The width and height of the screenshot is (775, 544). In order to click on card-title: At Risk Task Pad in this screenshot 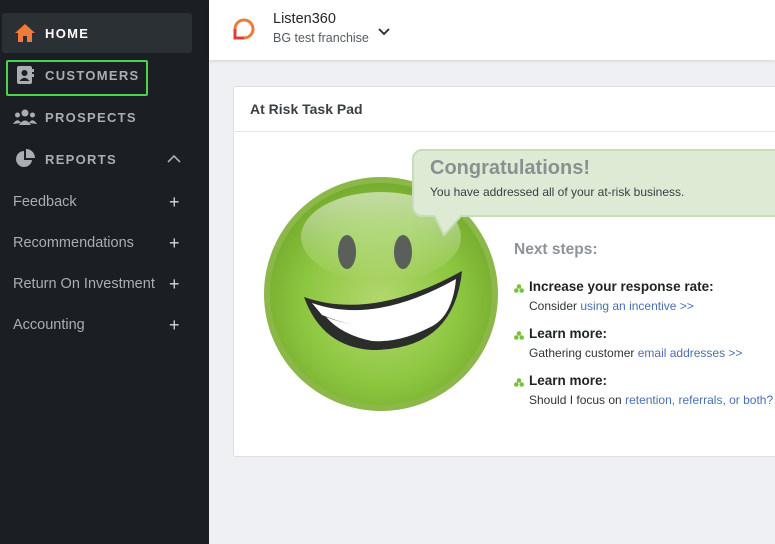, I will do `click(306, 109)`.